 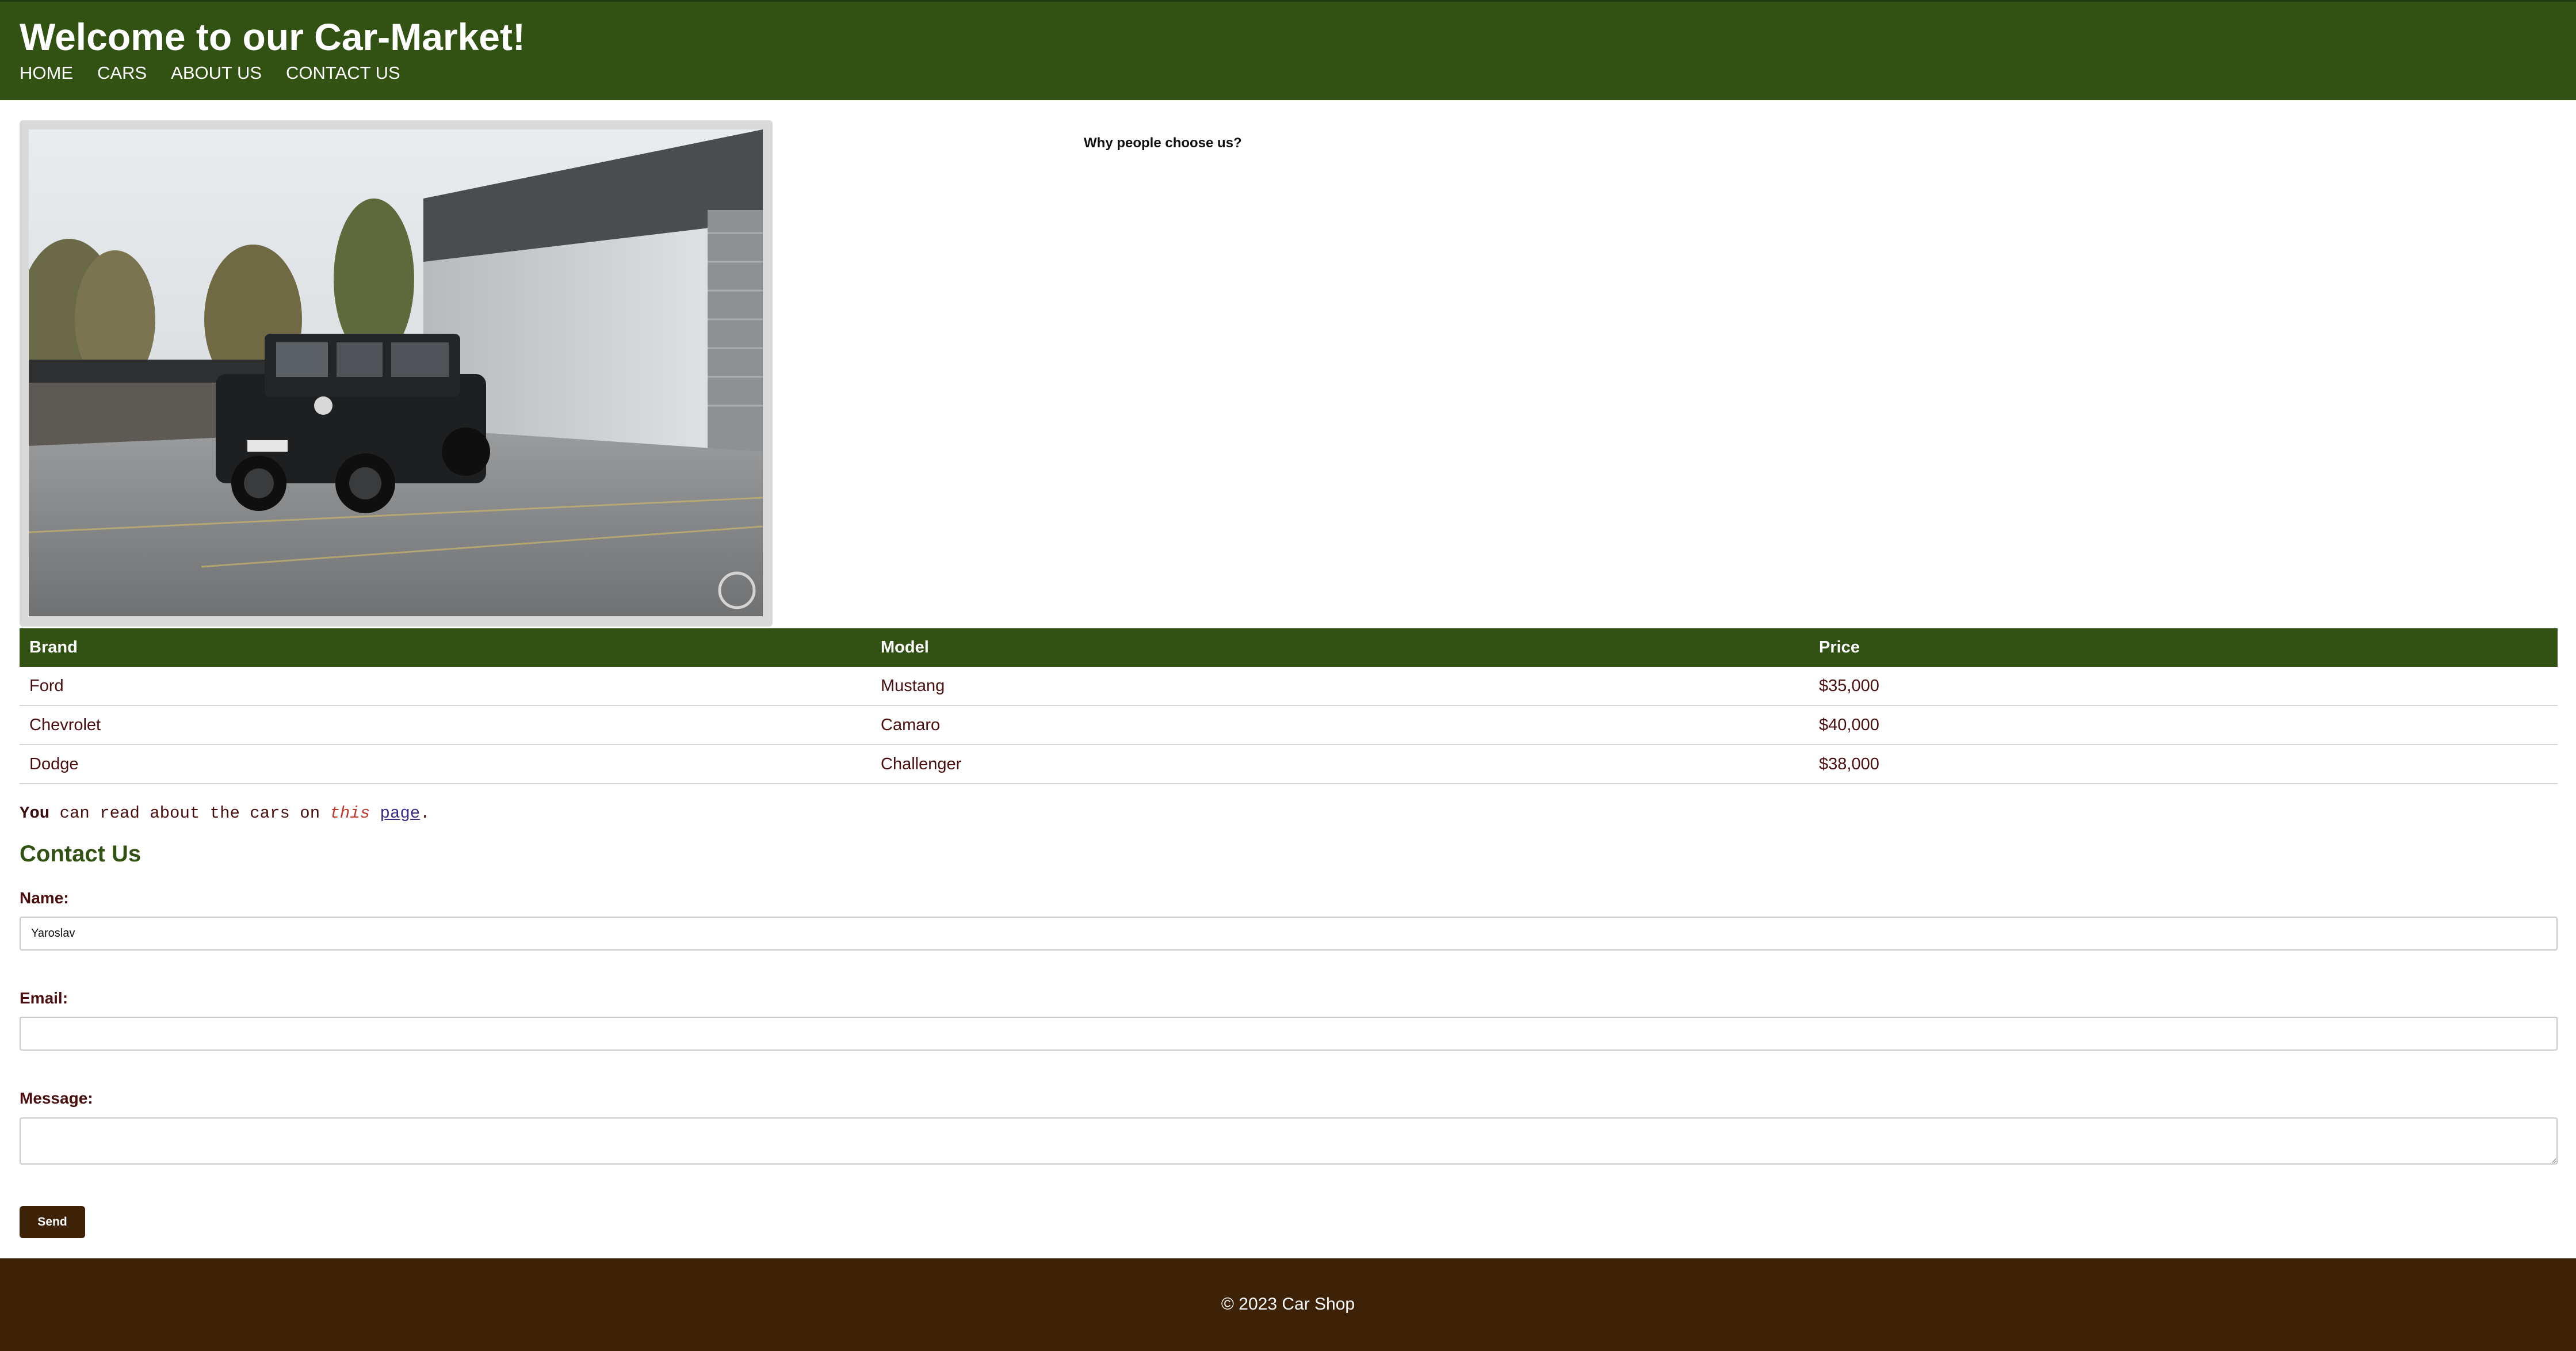 I want to click on price-cell: $38,000, so click(x=2183, y=765).